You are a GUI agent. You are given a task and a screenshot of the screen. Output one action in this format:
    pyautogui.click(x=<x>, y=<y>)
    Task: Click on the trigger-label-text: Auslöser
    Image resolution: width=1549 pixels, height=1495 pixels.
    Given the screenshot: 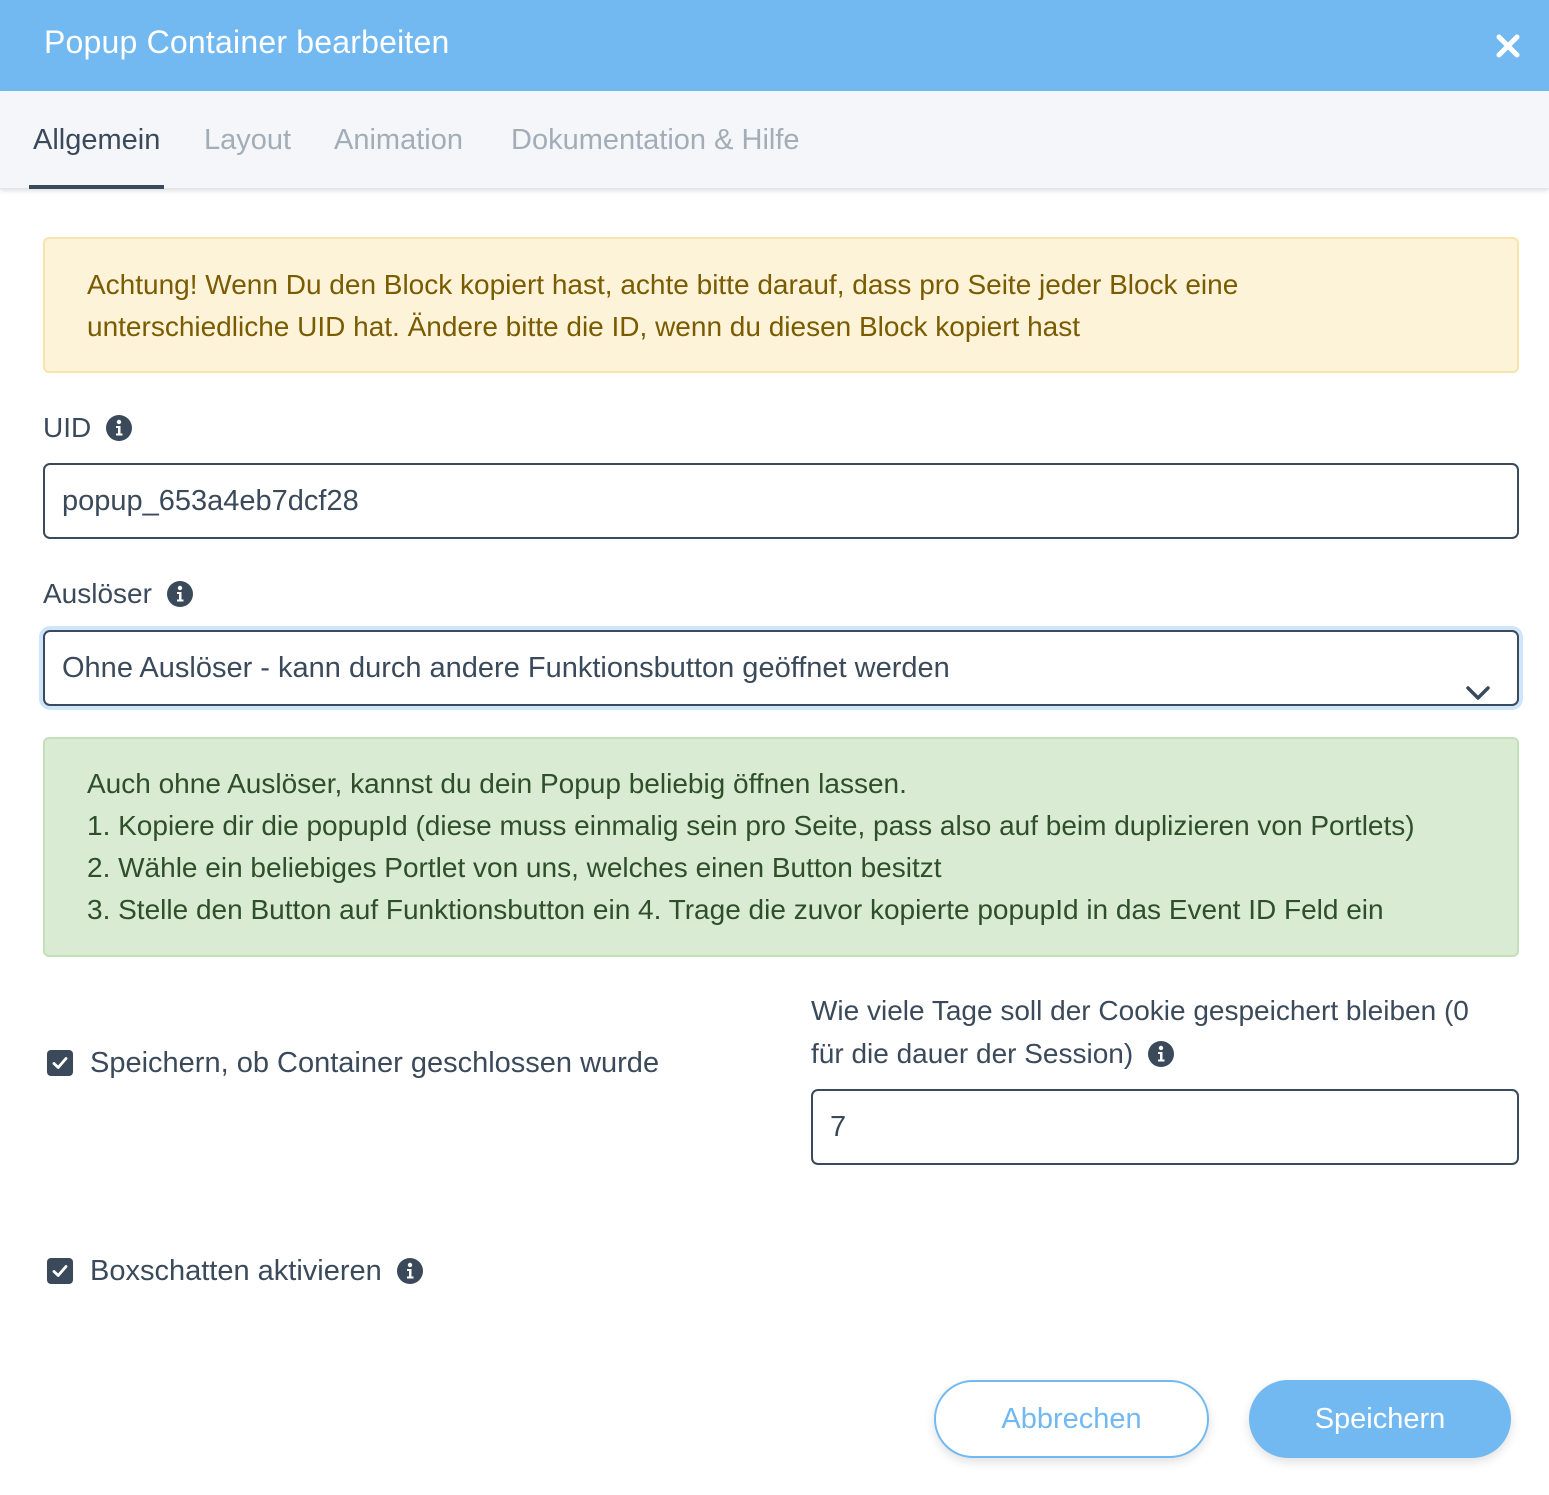 What is the action you would take?
    pyautogui.click(x=97, y=593)
    